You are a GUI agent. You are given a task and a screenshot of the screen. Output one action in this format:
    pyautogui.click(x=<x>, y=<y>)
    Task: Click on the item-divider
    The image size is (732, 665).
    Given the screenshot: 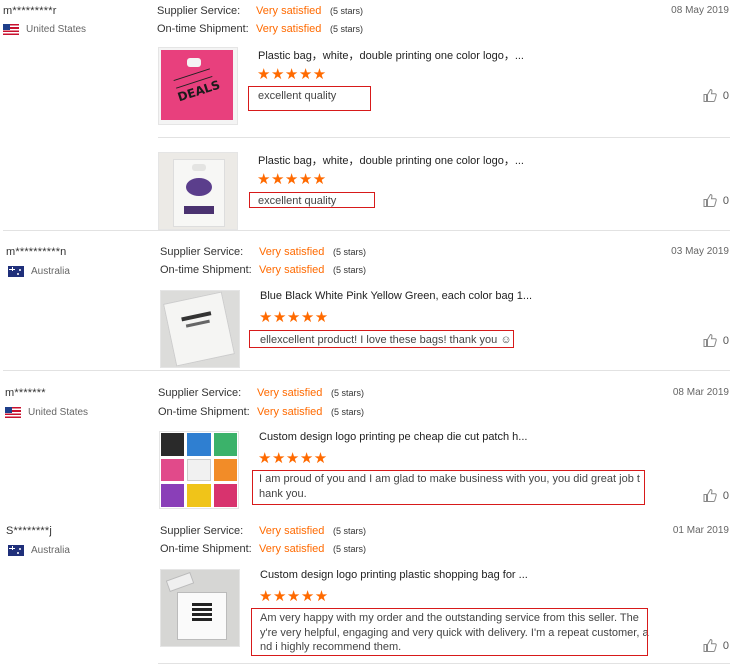 What is the action you would take?
    pyautogui.click(x=444, y=137)
    